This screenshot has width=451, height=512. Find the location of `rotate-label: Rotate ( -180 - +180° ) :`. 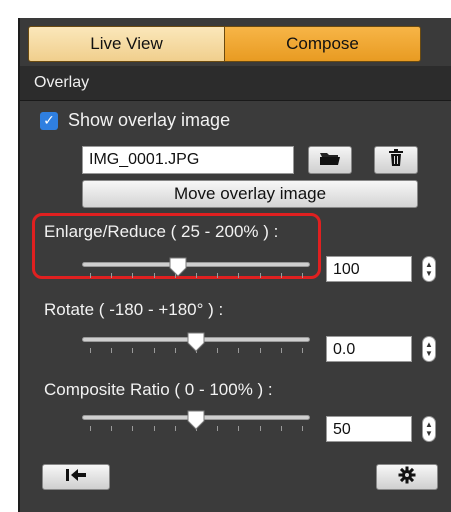

rotate-label: Rotate ( -180 - +180° ) : is located at coordinates (134, 309).